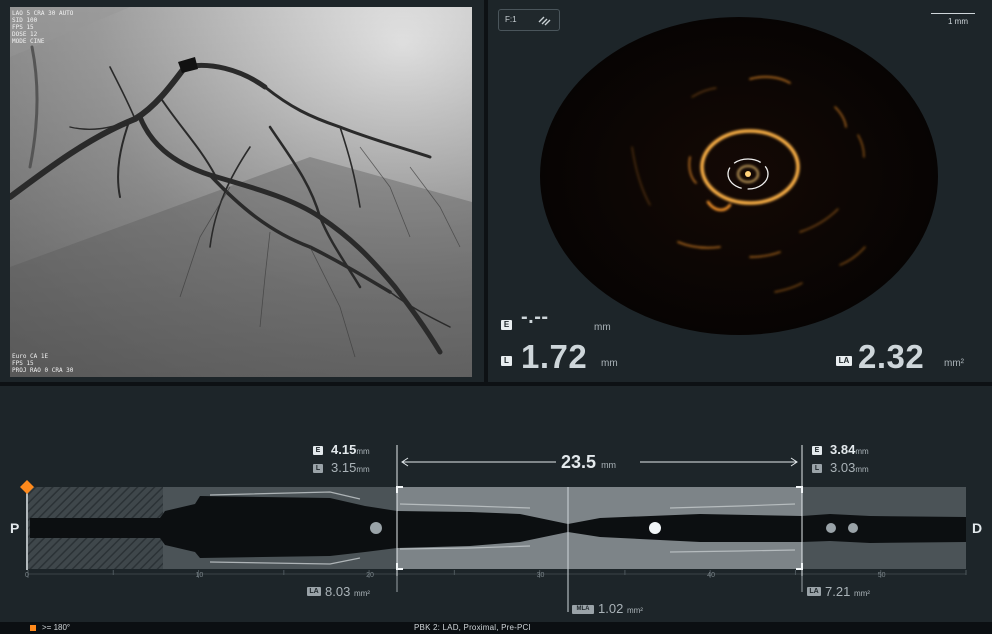  Describe the element at coordinates (540, 575) in the screenshot. I see `axis-tick-label: 30` at that location.